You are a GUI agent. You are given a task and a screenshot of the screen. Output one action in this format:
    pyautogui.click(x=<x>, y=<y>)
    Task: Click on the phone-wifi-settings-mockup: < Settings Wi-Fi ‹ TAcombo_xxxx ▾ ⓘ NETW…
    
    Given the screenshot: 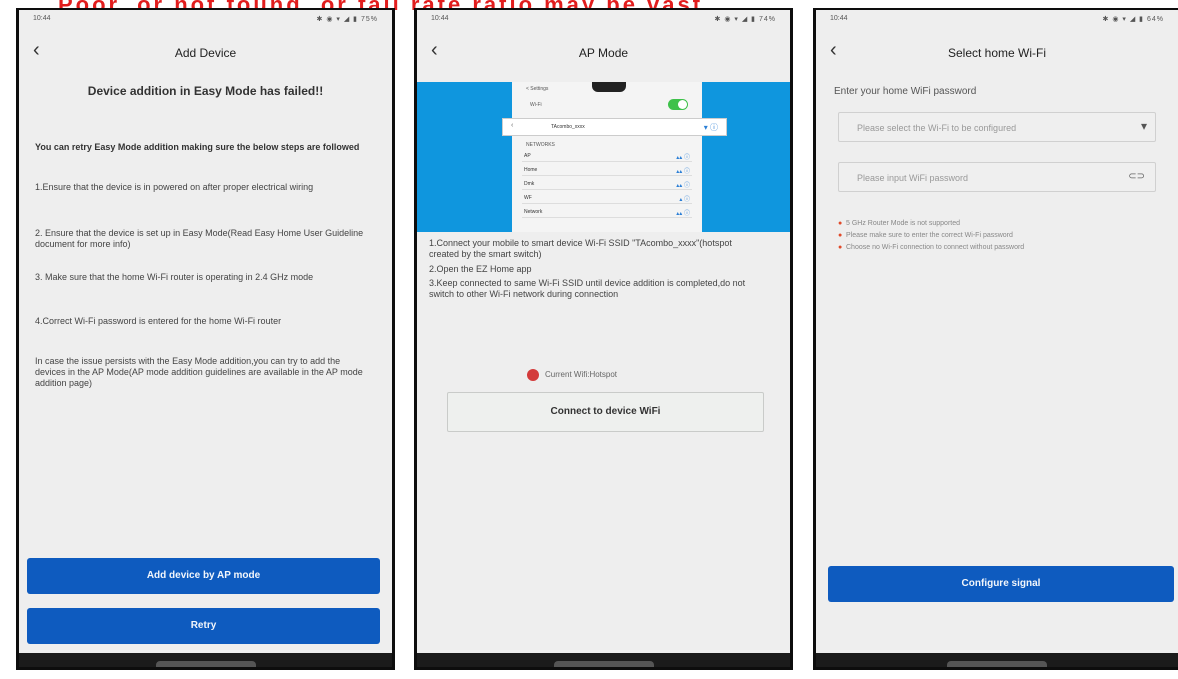 What is the action you would take?
    pyautogui.click(x=614, y=157)
    